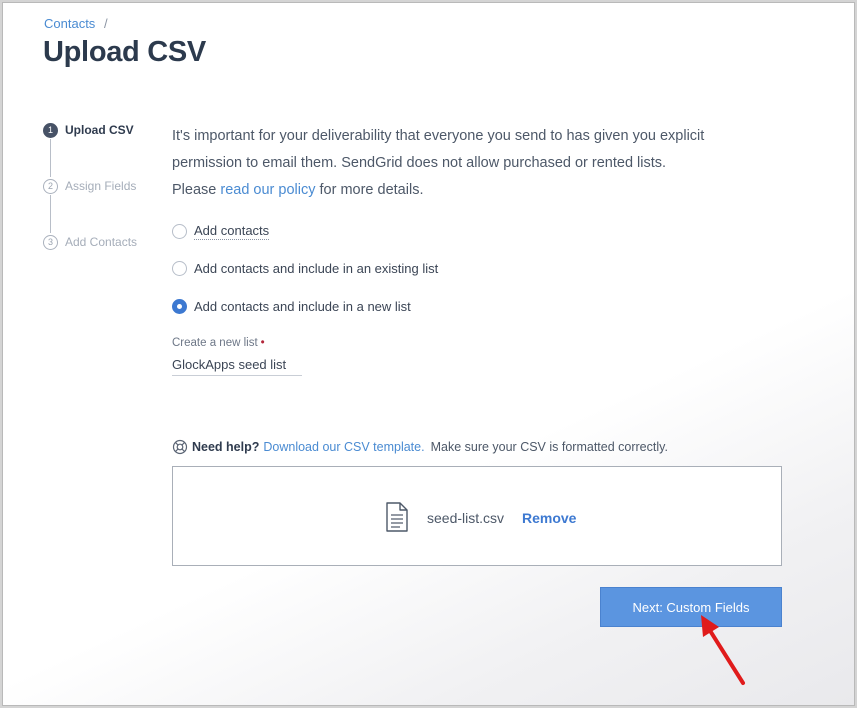 The width and height of the screenshot is (857, 708). What do you see at coordinates (179, 306) in the screenshot?
I see `radio-button-selected` at bounding box center [179, 306].